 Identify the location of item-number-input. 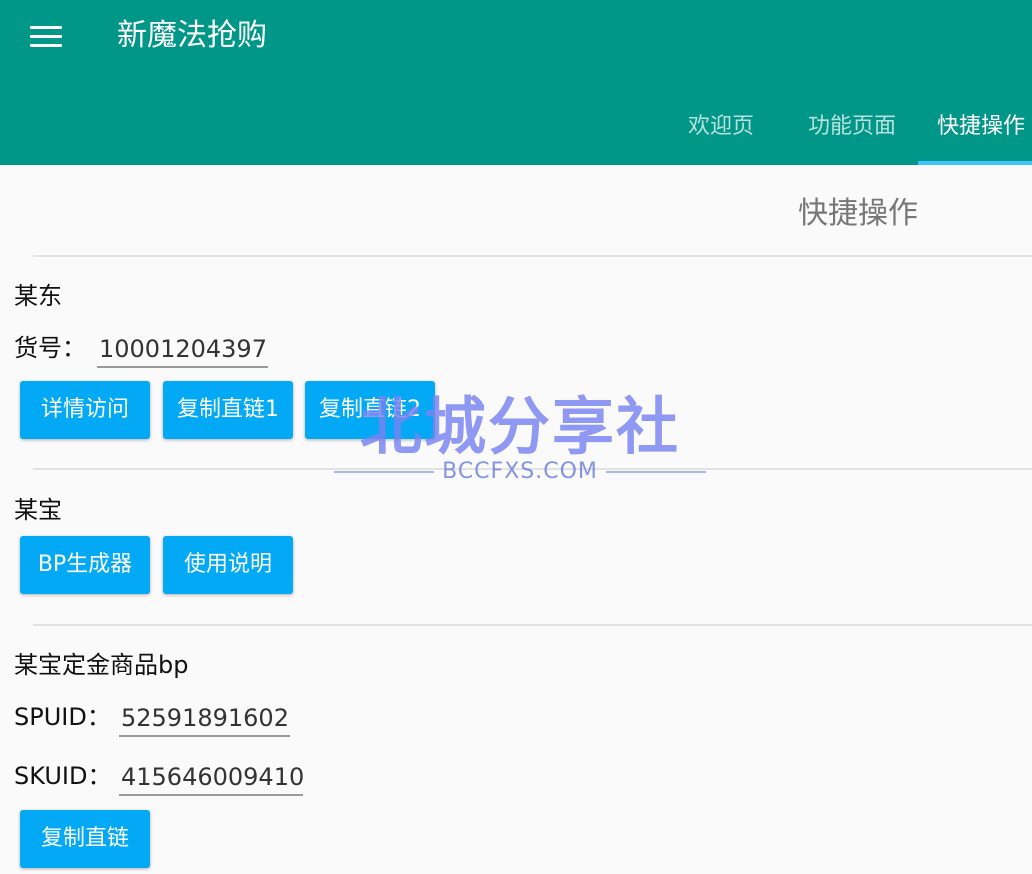
(182, 350).